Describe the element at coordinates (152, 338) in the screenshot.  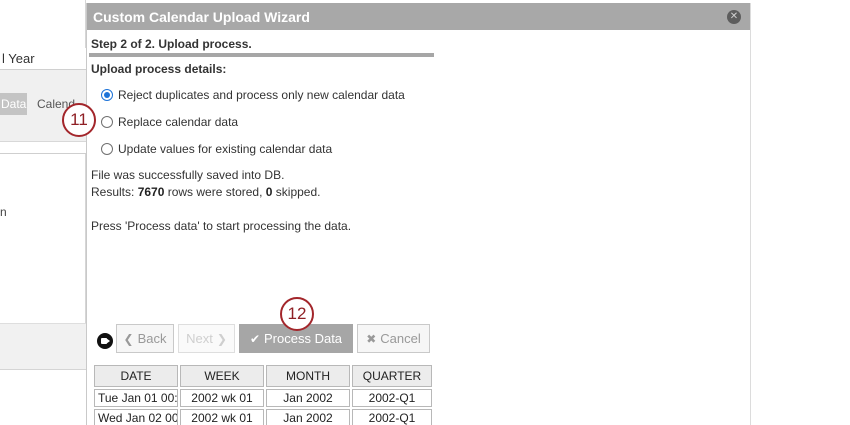
I see `back-label: Back` at that location.